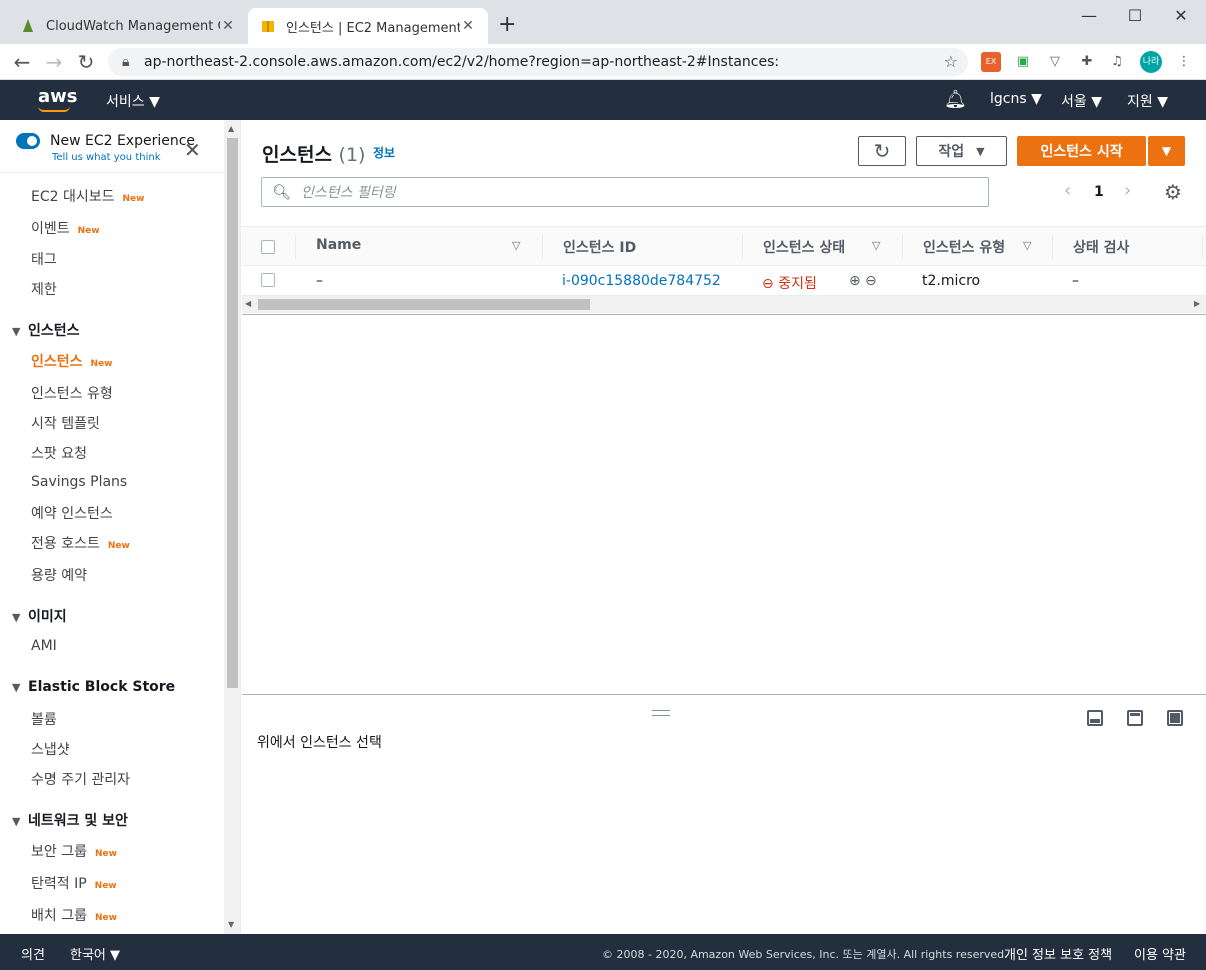  I want to click on launch-instance-button: 인스턴스 시작, so click(1081, 151).